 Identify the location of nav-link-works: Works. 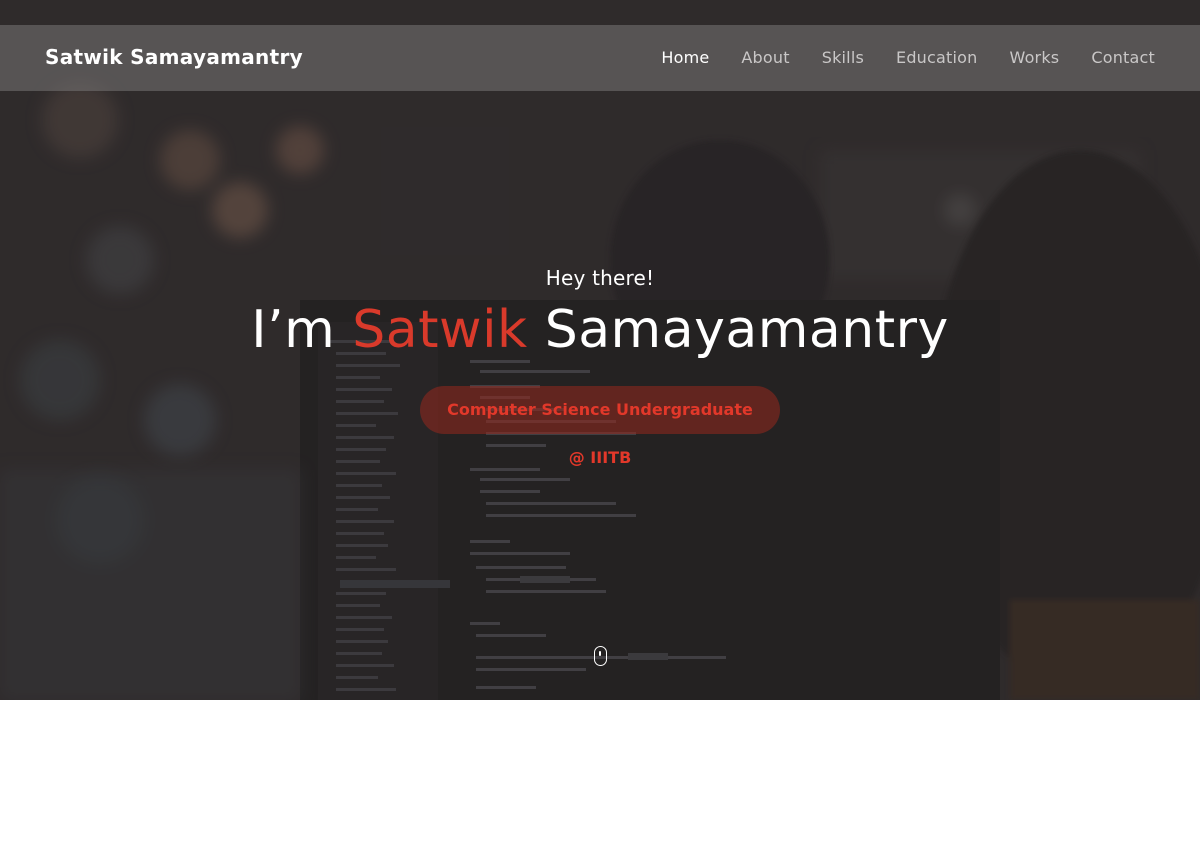
(1034, 57).